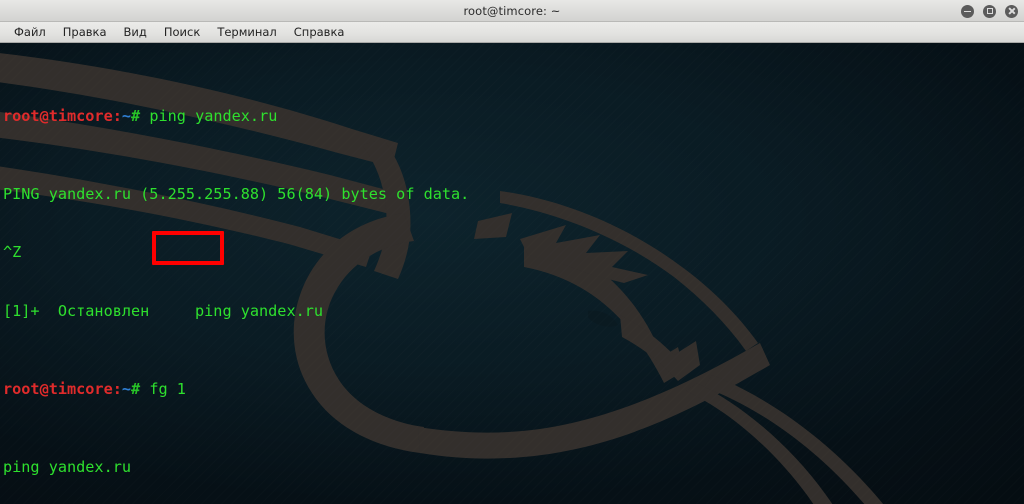 The image size is (1024, 504). What do you see at coordinates (30, 32) in the screenshot?
I see `menu-item-file: Файл` at bounding box center [30, 32].